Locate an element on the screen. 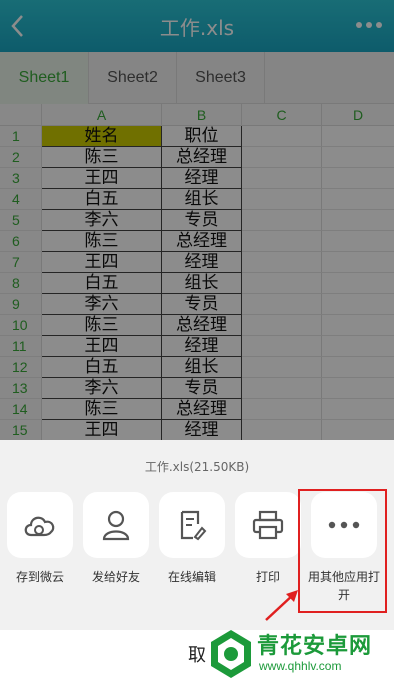 The width and height of the screenshot is (394, 681). save-to-weiyun-label: 存到微云 is located at coordinates (39, 577).